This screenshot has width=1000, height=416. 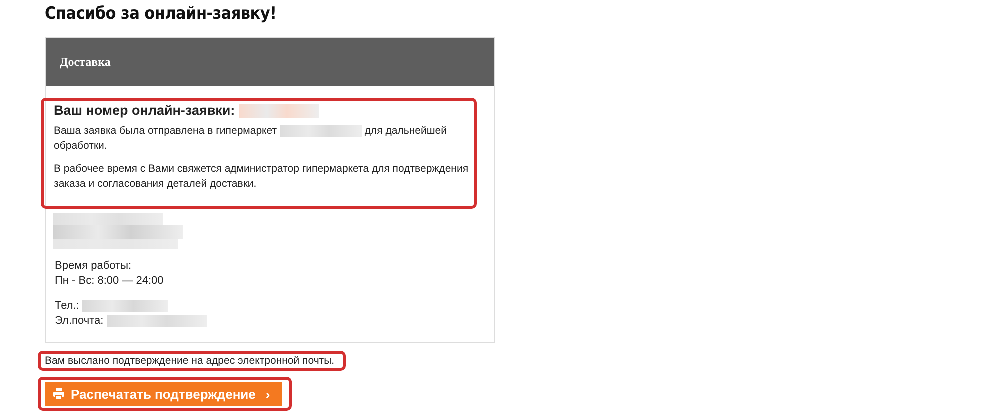 What do you see at coordinates (110, 281) in the screenshot?
I see `hours-text: Пн - Вс: 8:00 — 24:00` at bounding box center [110, 281].